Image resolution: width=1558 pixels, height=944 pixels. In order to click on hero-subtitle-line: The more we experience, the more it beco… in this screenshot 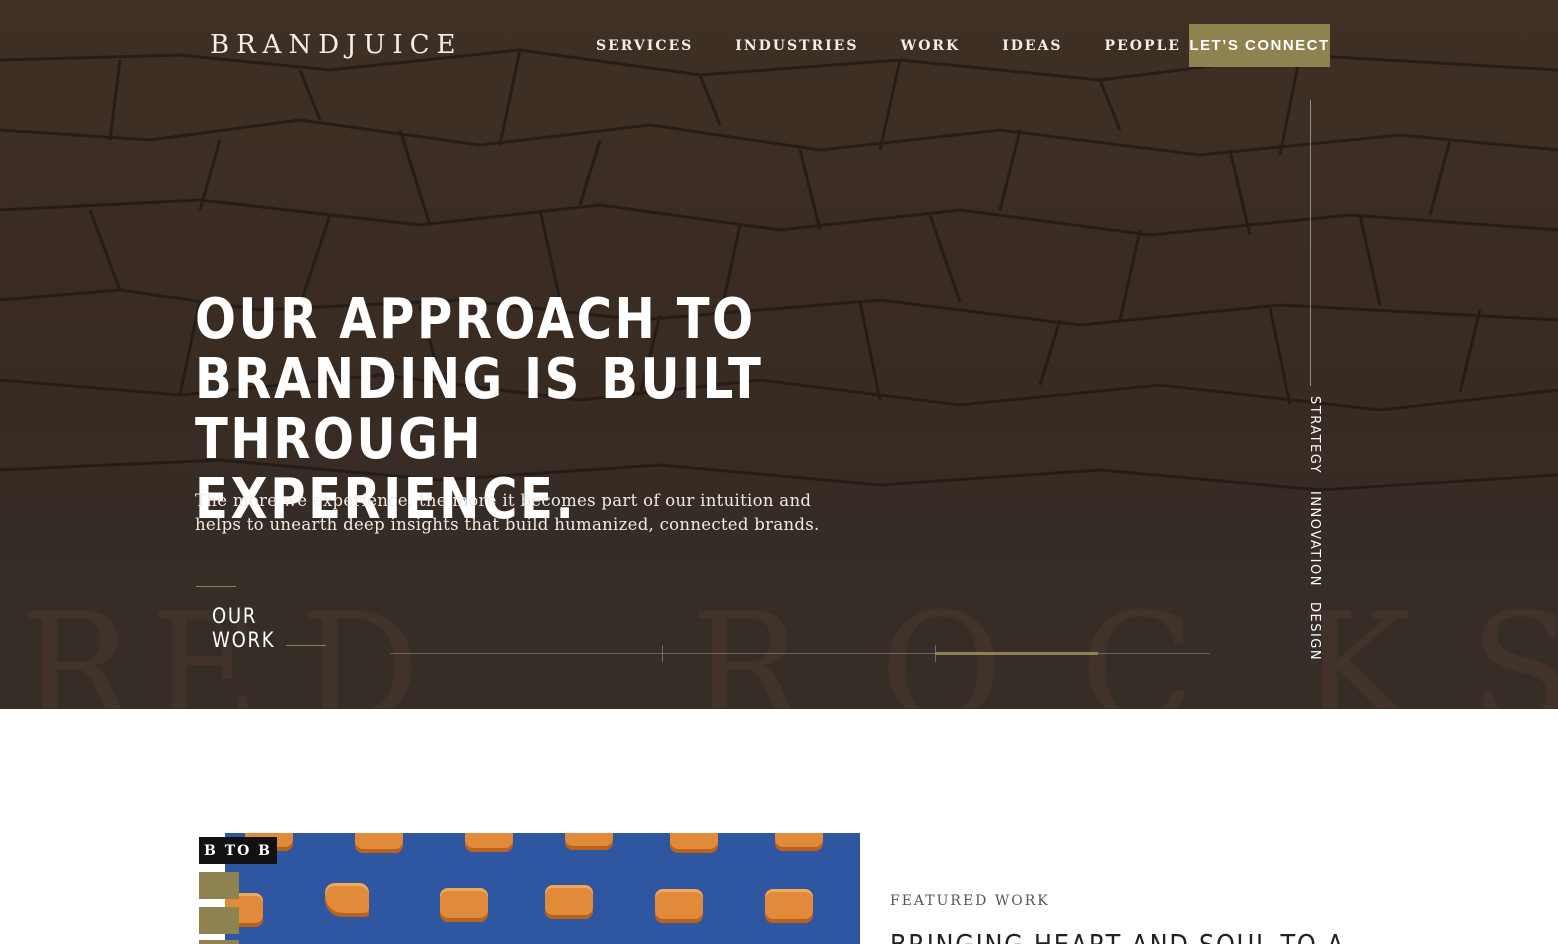, I will do `click(503, 500)`.